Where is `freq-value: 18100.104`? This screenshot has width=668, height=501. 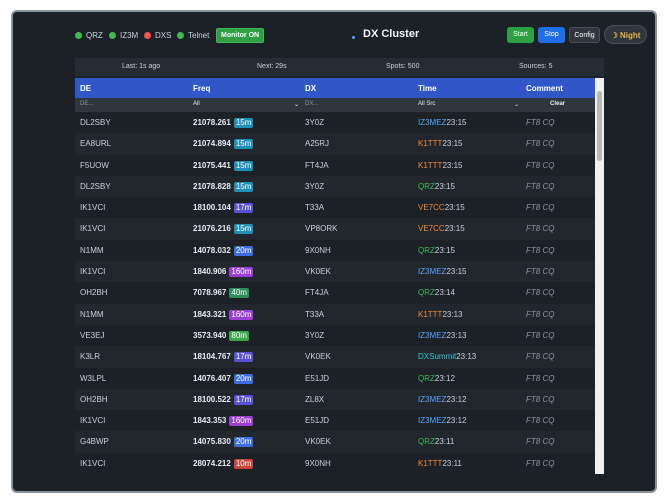
freq-value: 18100.104 is located at coordinates (212, 208).